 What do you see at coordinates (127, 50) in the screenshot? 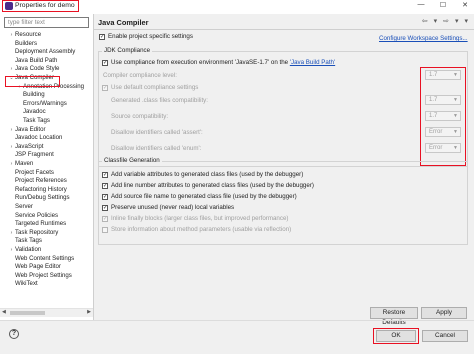
I see `jdk-compliance-legend: JDK Compliance` at bounding box center [127, 50].